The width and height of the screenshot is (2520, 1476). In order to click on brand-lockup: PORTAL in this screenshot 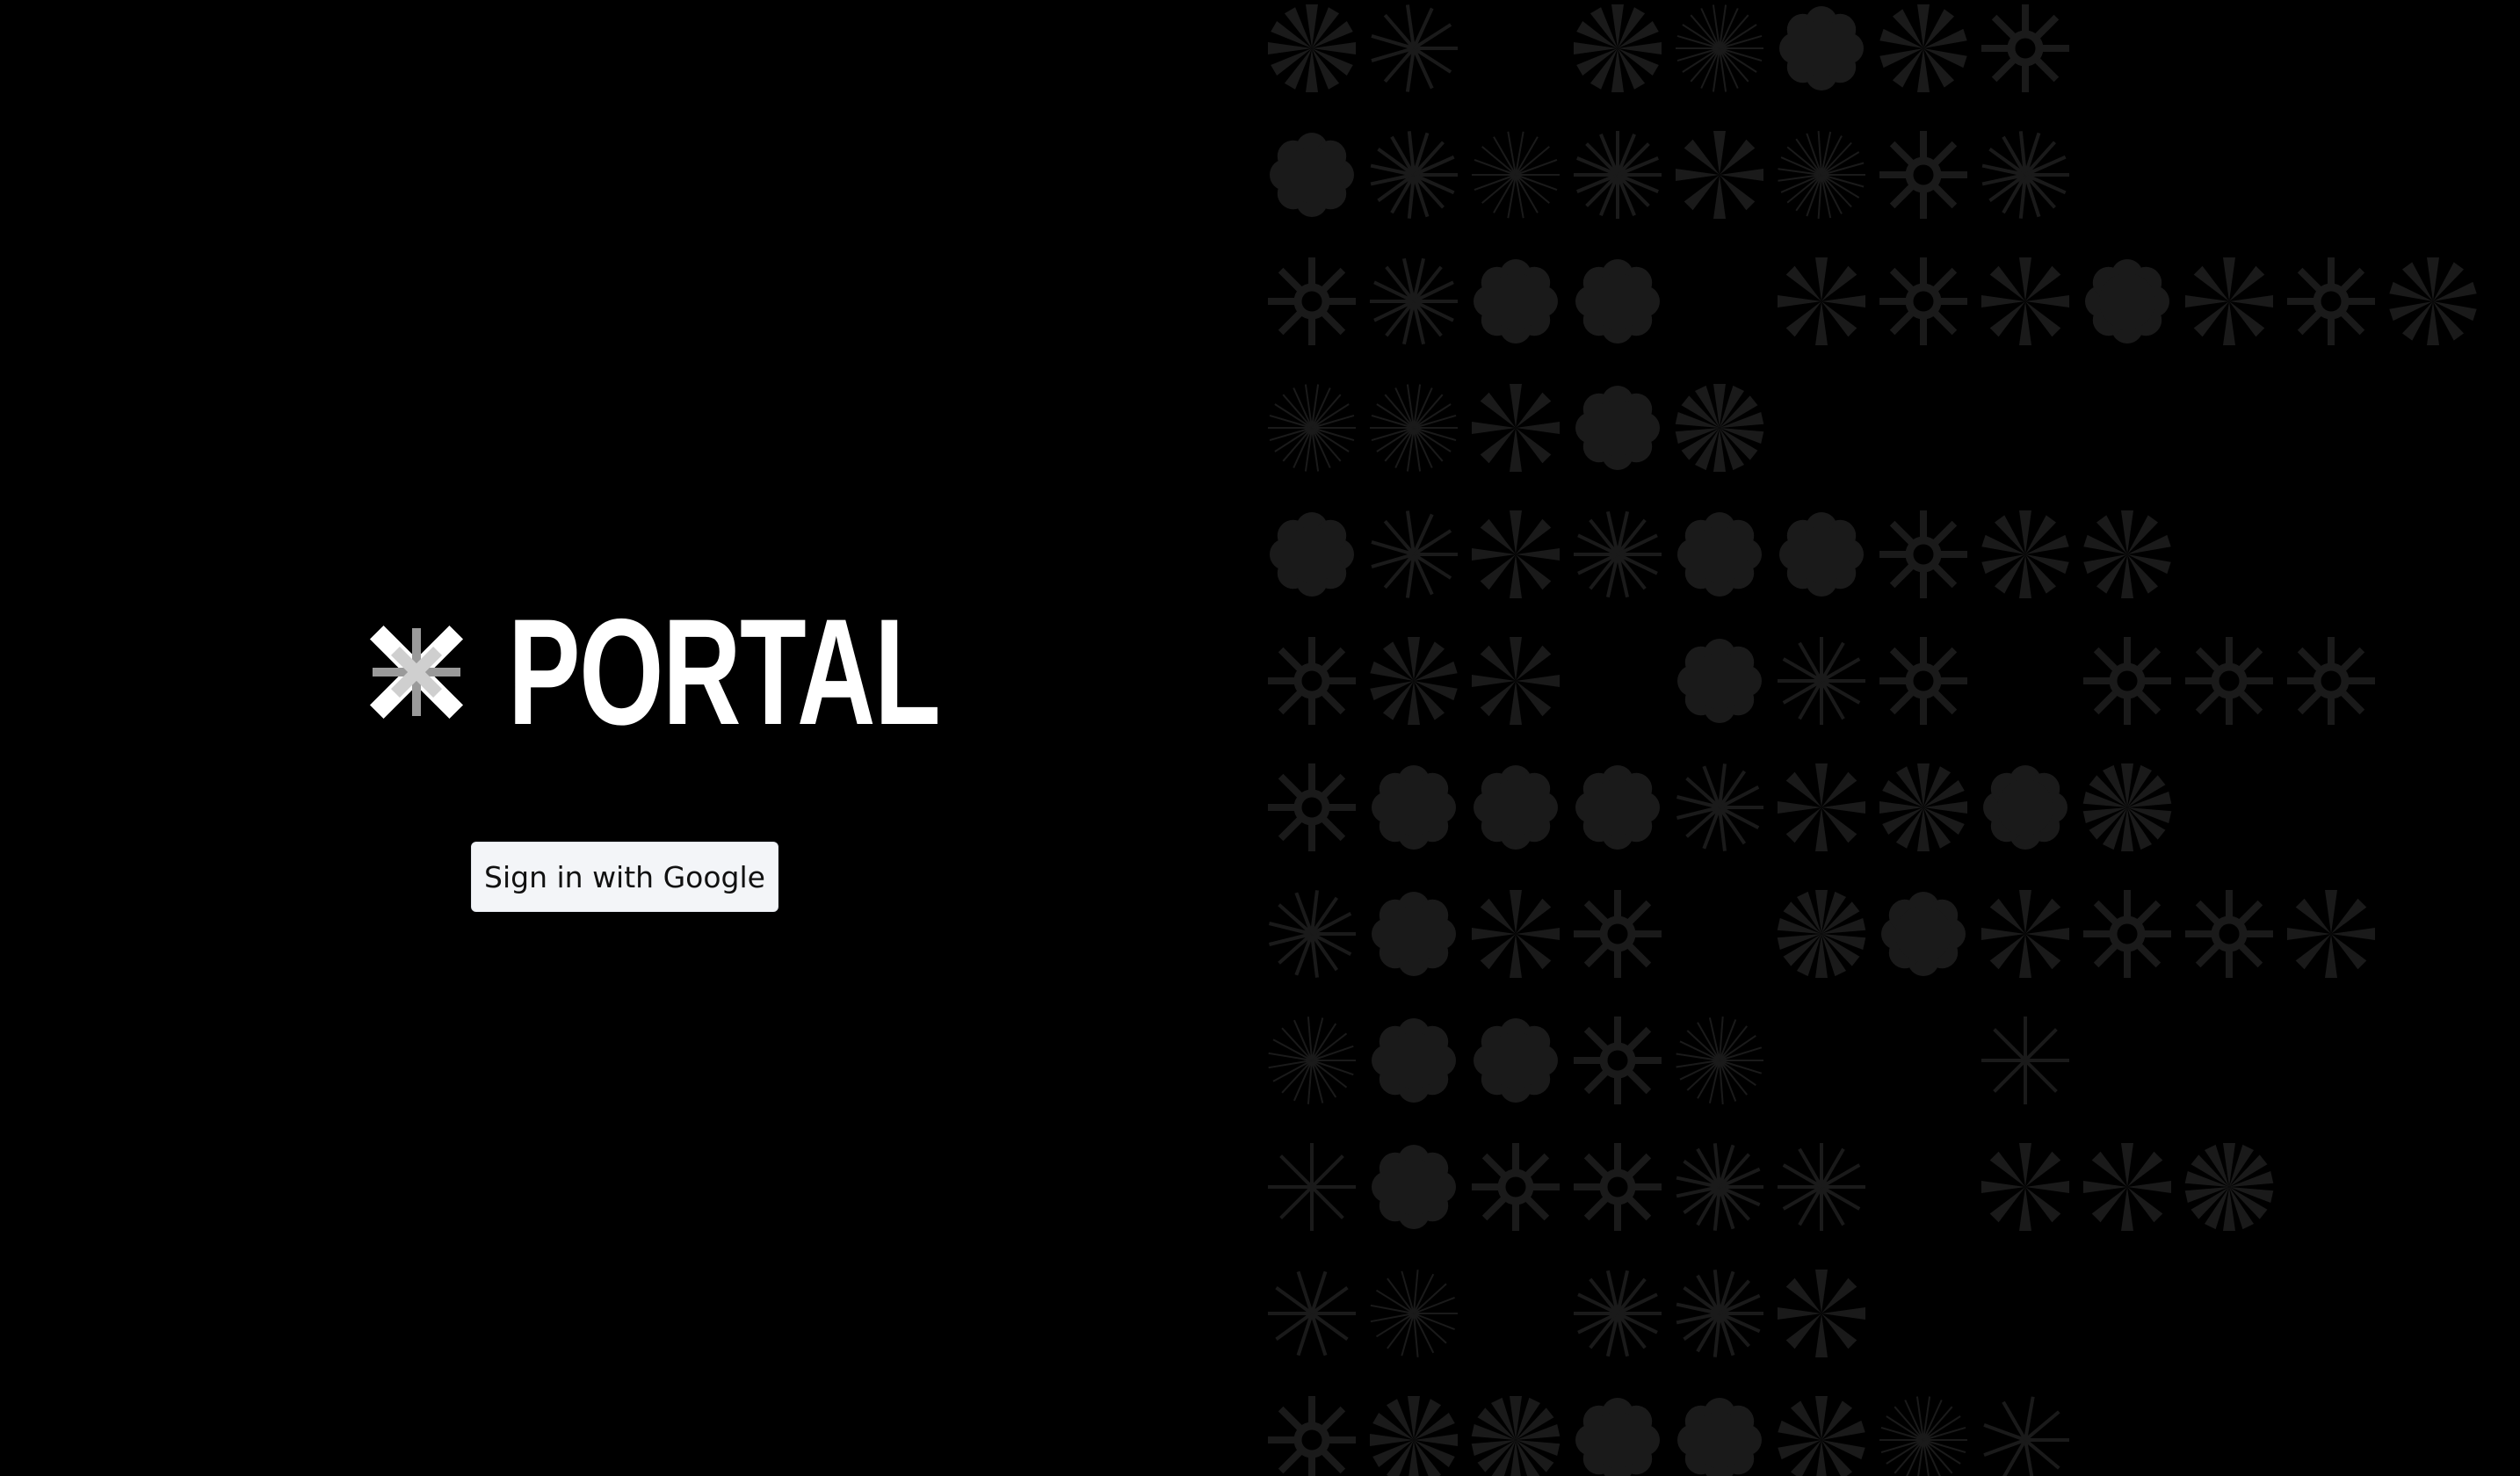, I will do `click(733, 672)`.